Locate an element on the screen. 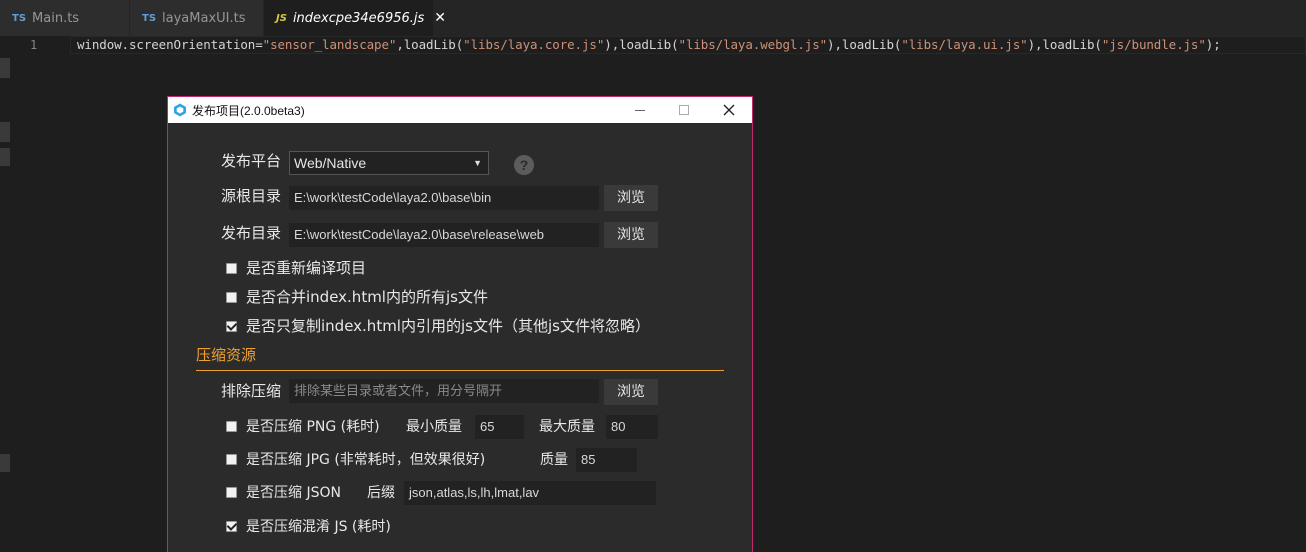 Image resolution: width=1306 pixels, height=552 pixels. compress-jpg-label: 是否压缩 JPG (非常耗时，但效果很好) is located at coordinates (366, 460).